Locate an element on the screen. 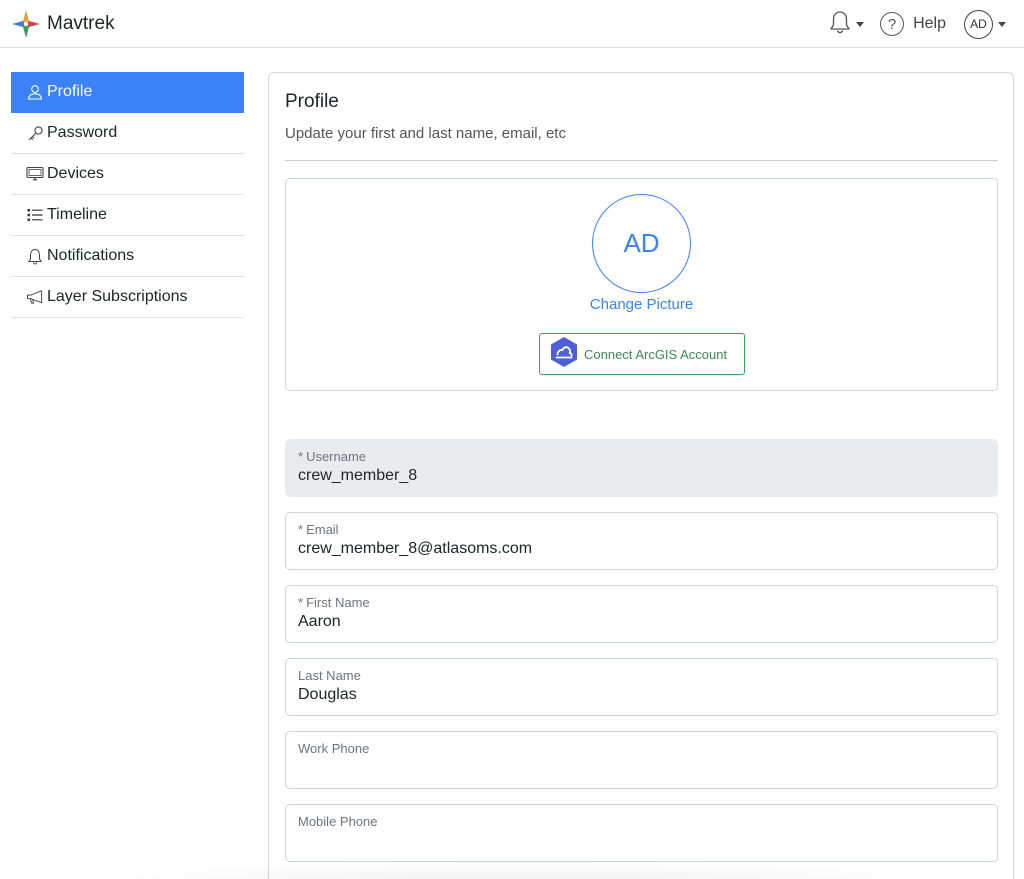 This screenshot has height=879, width=1024. username-field: * Username crew_member_8 is located at coordinates (641, 468).